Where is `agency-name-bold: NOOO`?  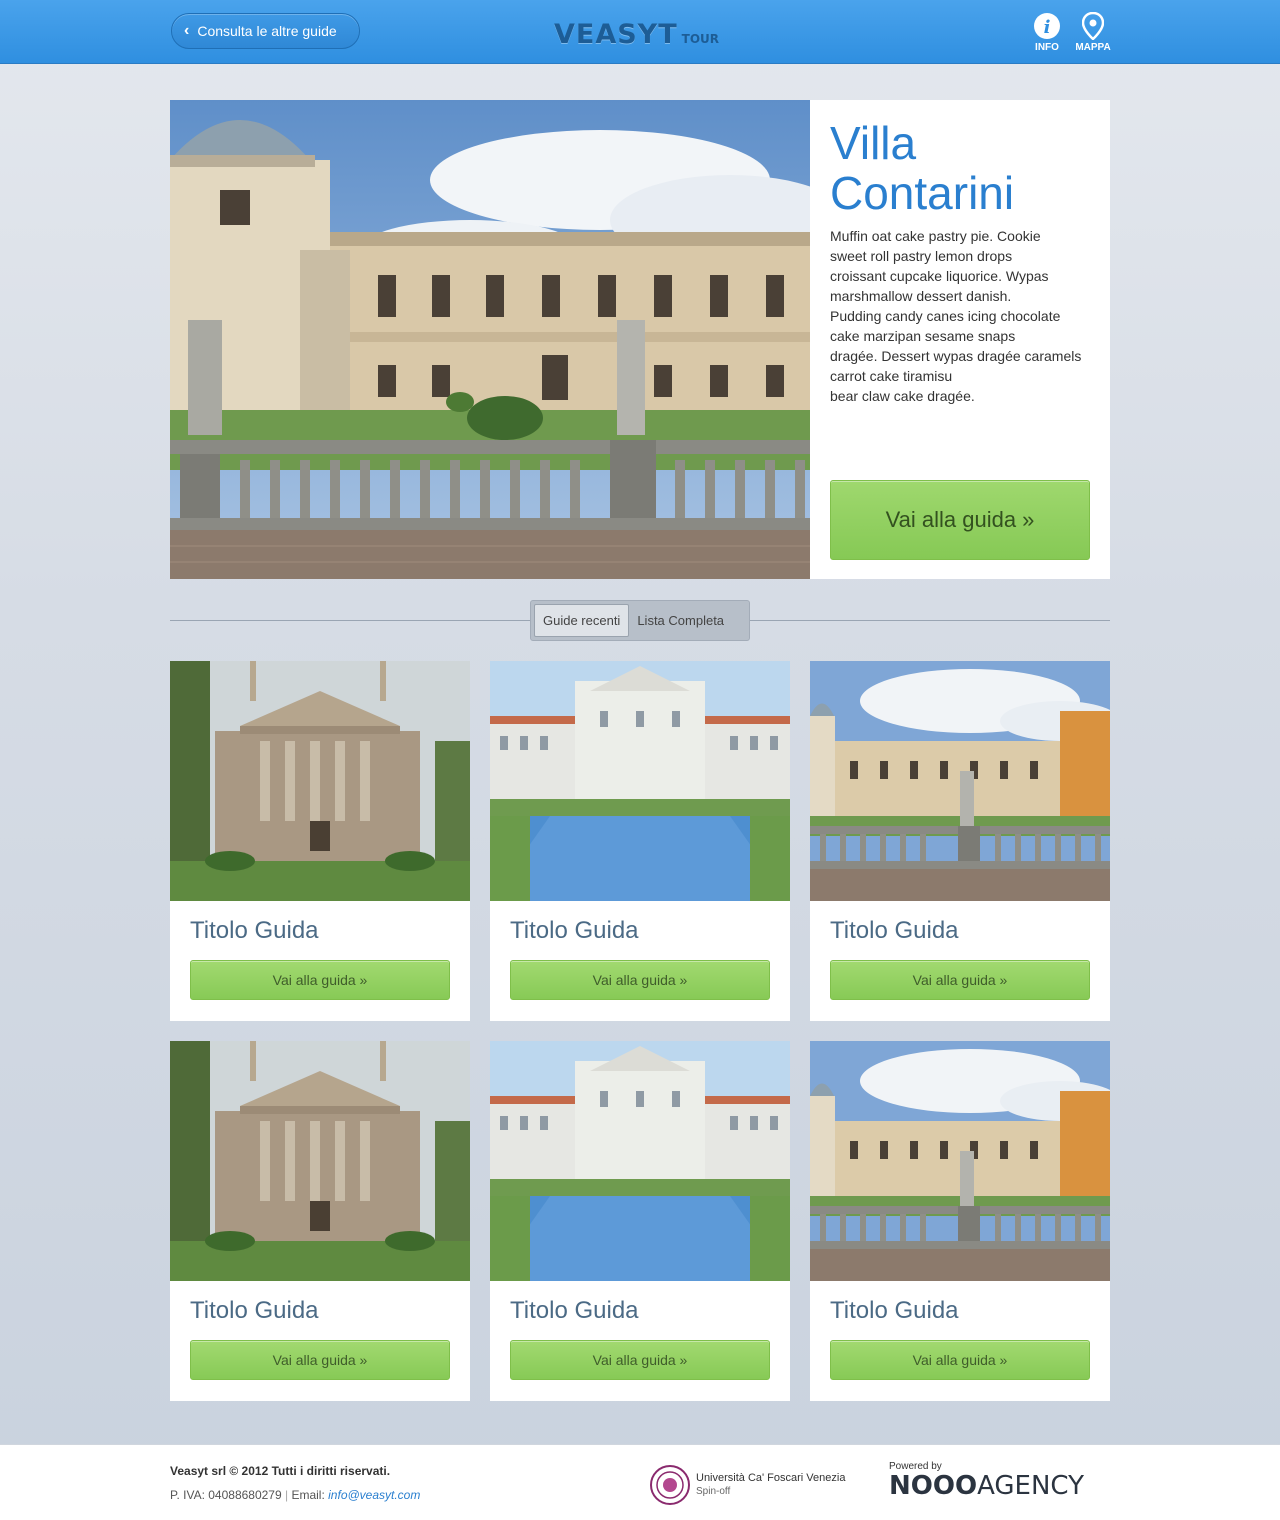 agency-name-bold: NOOO is located at coordinates (933, 1486).